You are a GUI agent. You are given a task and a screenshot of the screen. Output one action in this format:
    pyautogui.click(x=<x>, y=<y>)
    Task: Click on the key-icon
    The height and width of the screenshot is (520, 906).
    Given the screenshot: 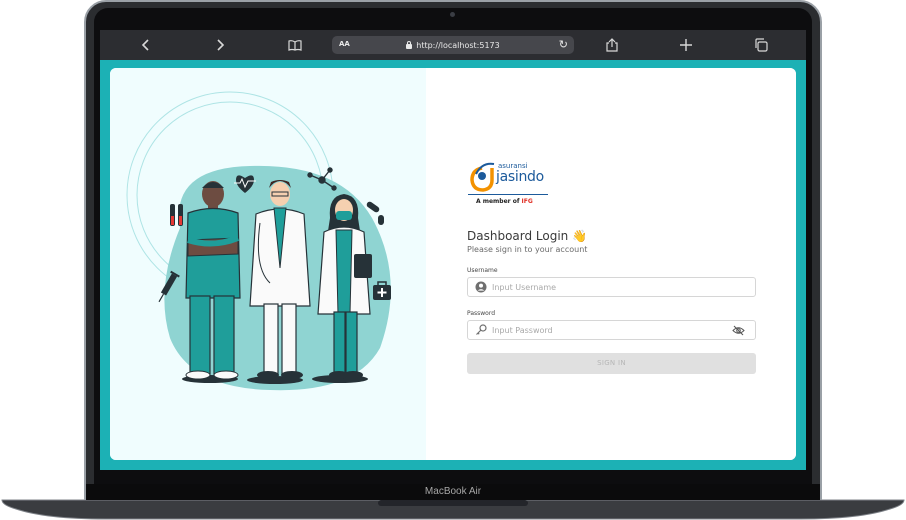 What is the action you would take?
    pyautogui.click(x=481, y=329)
    